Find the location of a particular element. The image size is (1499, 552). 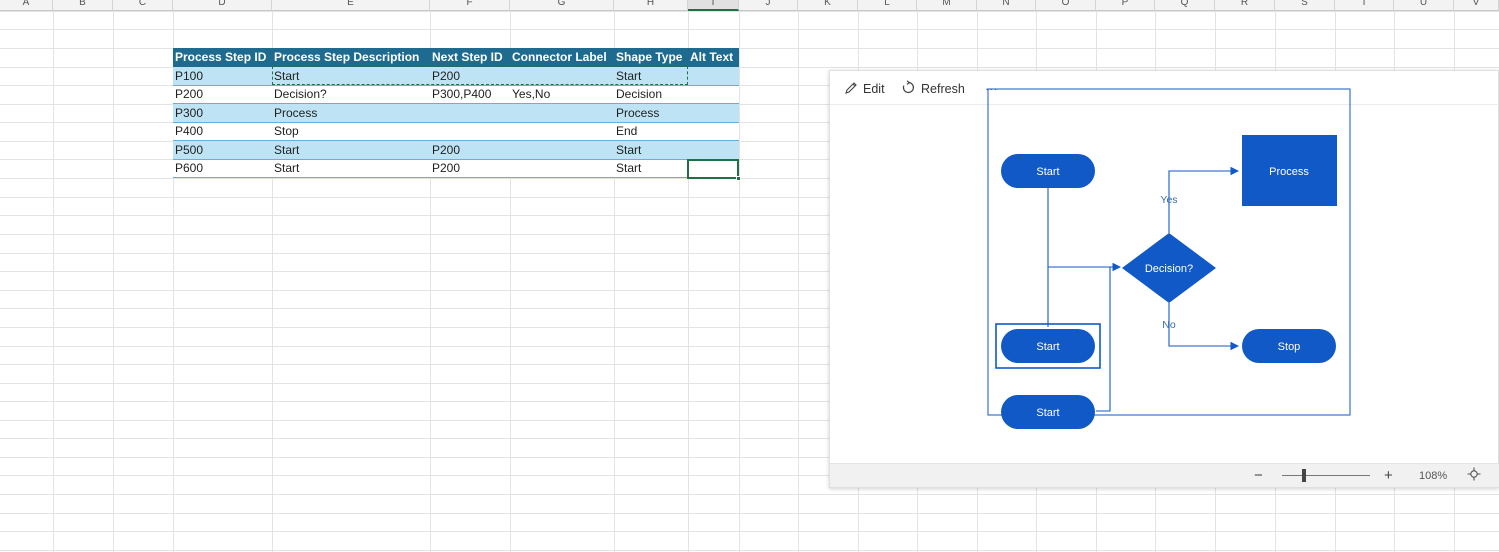

column-header-q: Q is located at coordinates (1185, 5).